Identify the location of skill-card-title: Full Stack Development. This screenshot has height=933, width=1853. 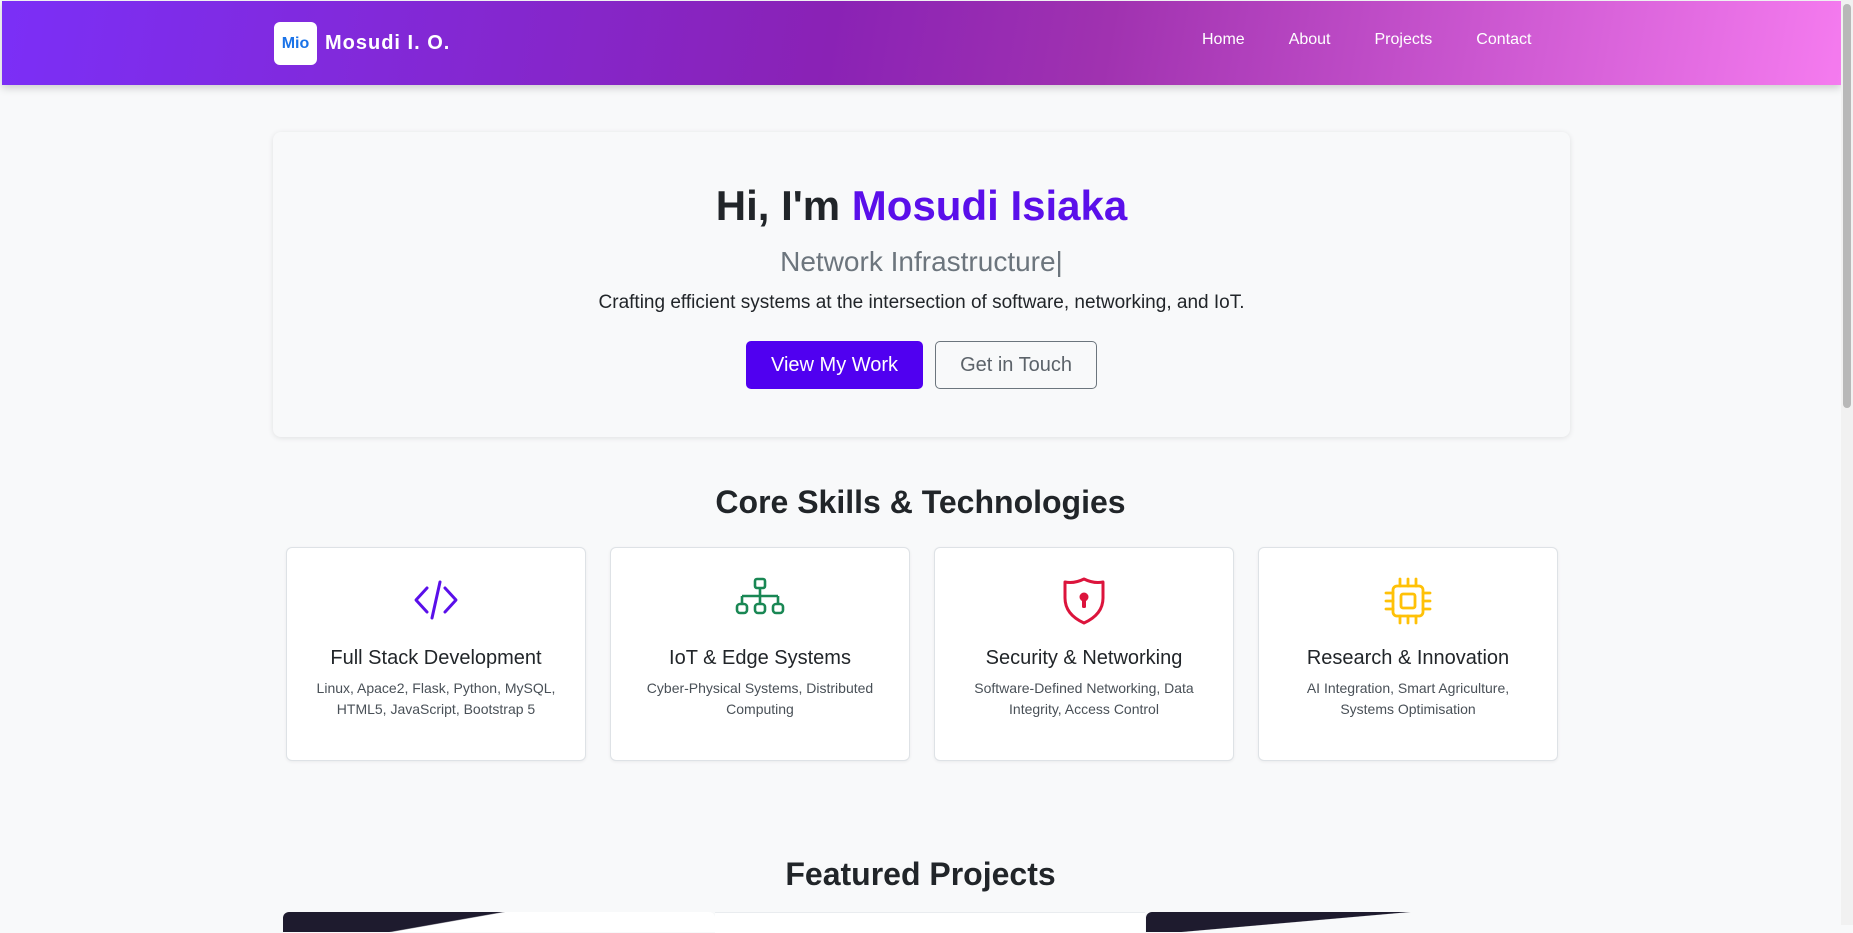
(436, 658).